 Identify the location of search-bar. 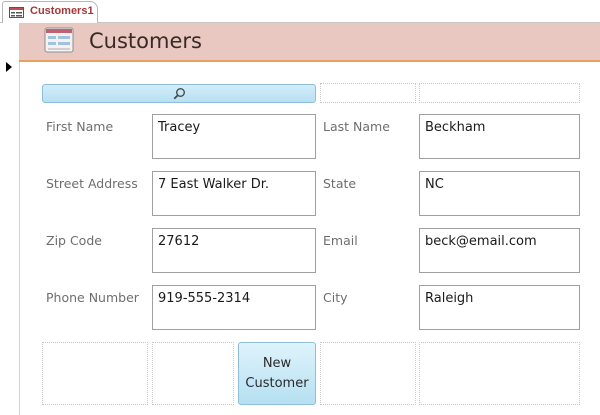
(179, 93).